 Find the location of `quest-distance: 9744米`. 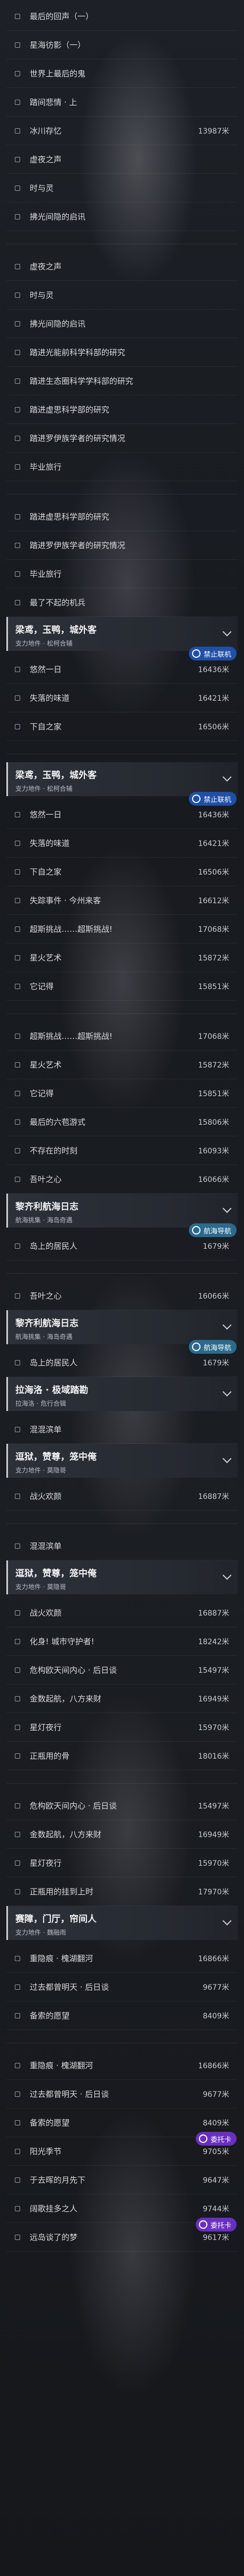

quest-distance: 9744米 is located at coordinates (216, 2208).